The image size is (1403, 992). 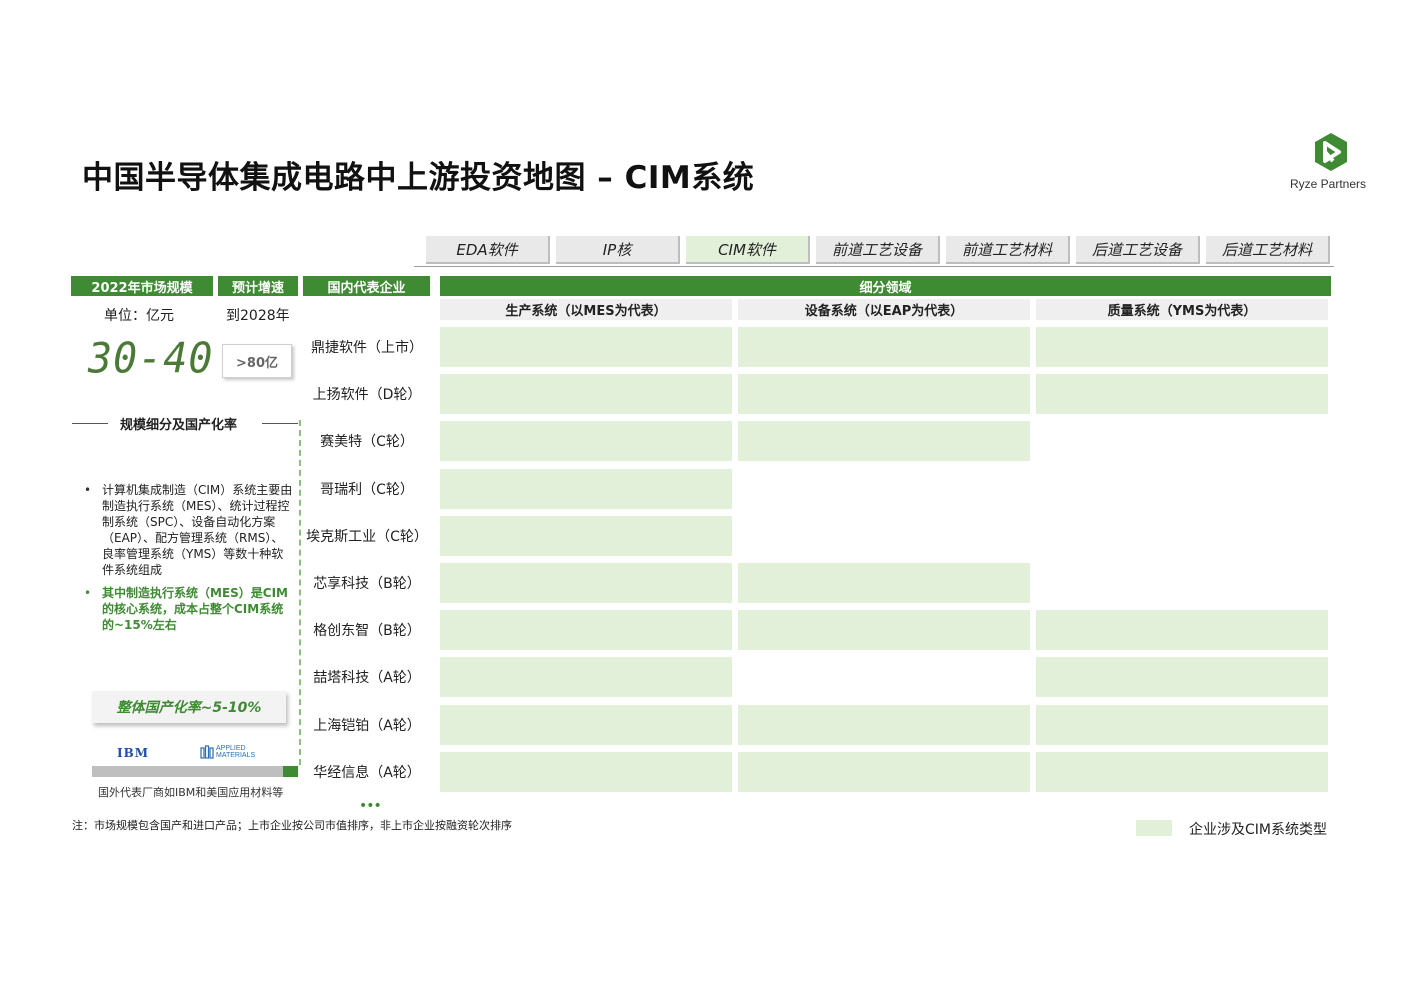 What do you see at coordinates (179, 425) in the screenshot?
I see `breakdown-title: 规模细分及国产化率` at bounding box center [179, 425].